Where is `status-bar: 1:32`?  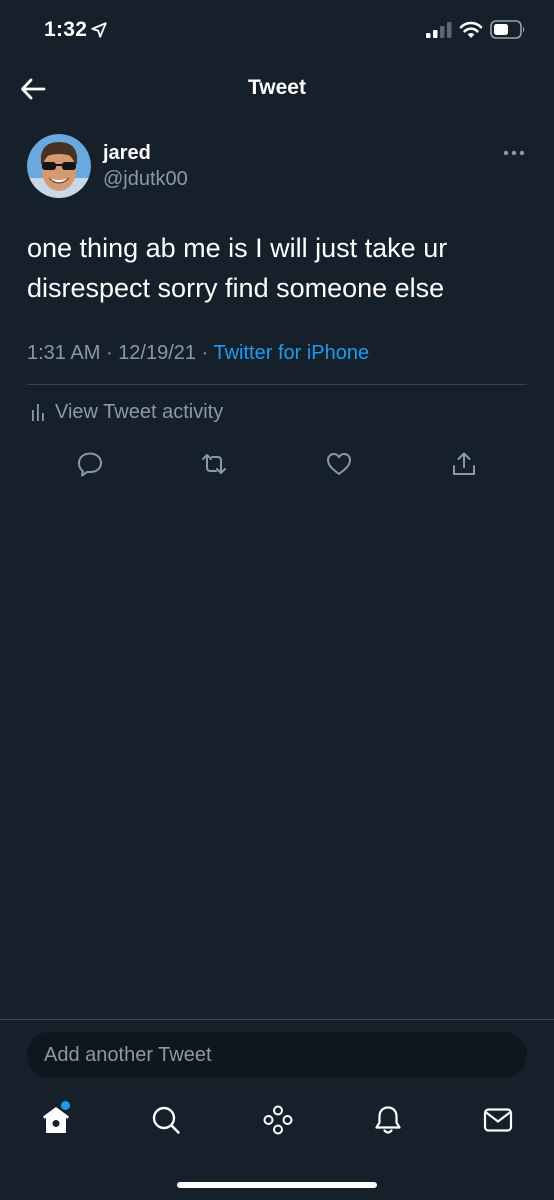 status-bar: 1:32 is located at coordinates (277, 32).